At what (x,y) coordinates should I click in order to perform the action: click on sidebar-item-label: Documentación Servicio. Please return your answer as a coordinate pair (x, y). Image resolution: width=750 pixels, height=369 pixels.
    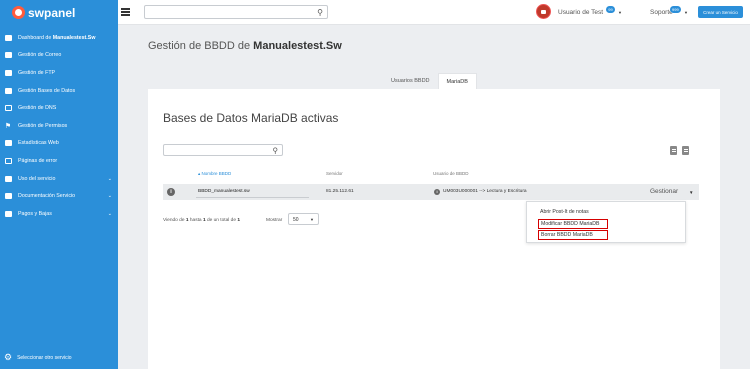
    Looking at the image, I should click on (47, 196).